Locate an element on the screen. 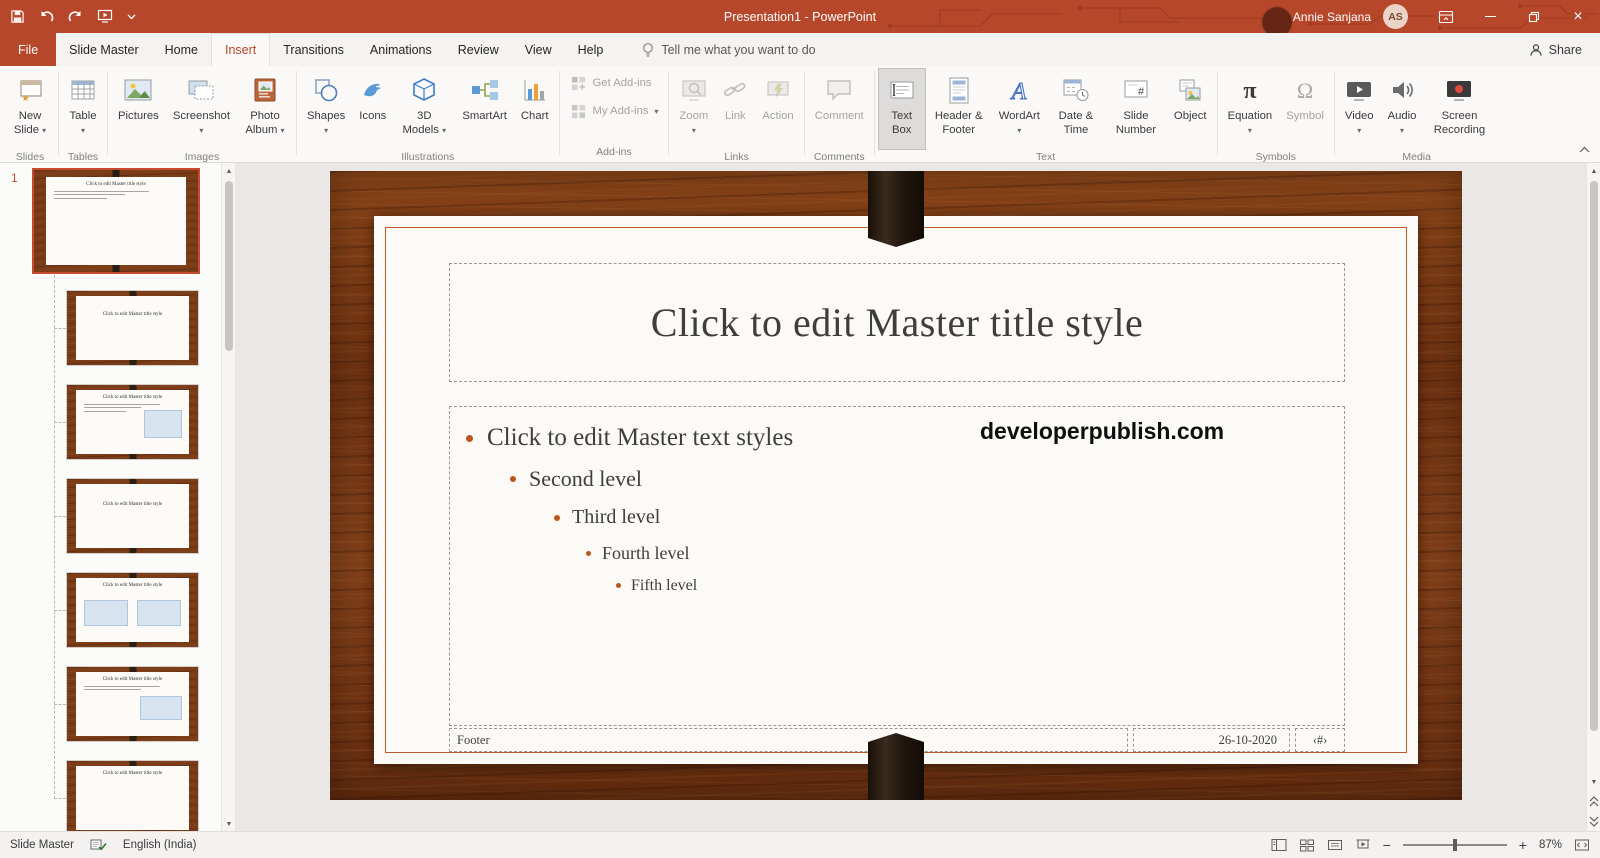 This screenshot has height=858, width=1600. footer-text: Footer is located at coordinates (473, 739).